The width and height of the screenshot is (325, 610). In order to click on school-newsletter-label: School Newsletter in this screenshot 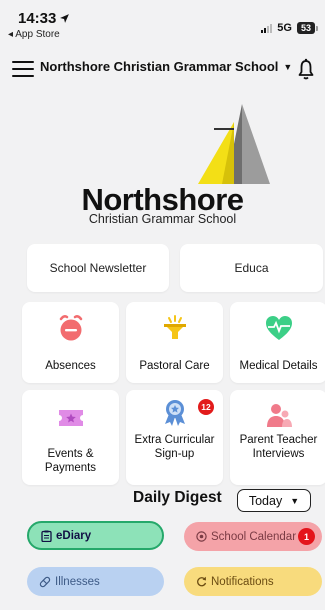, I will do `click(98, 268)`.